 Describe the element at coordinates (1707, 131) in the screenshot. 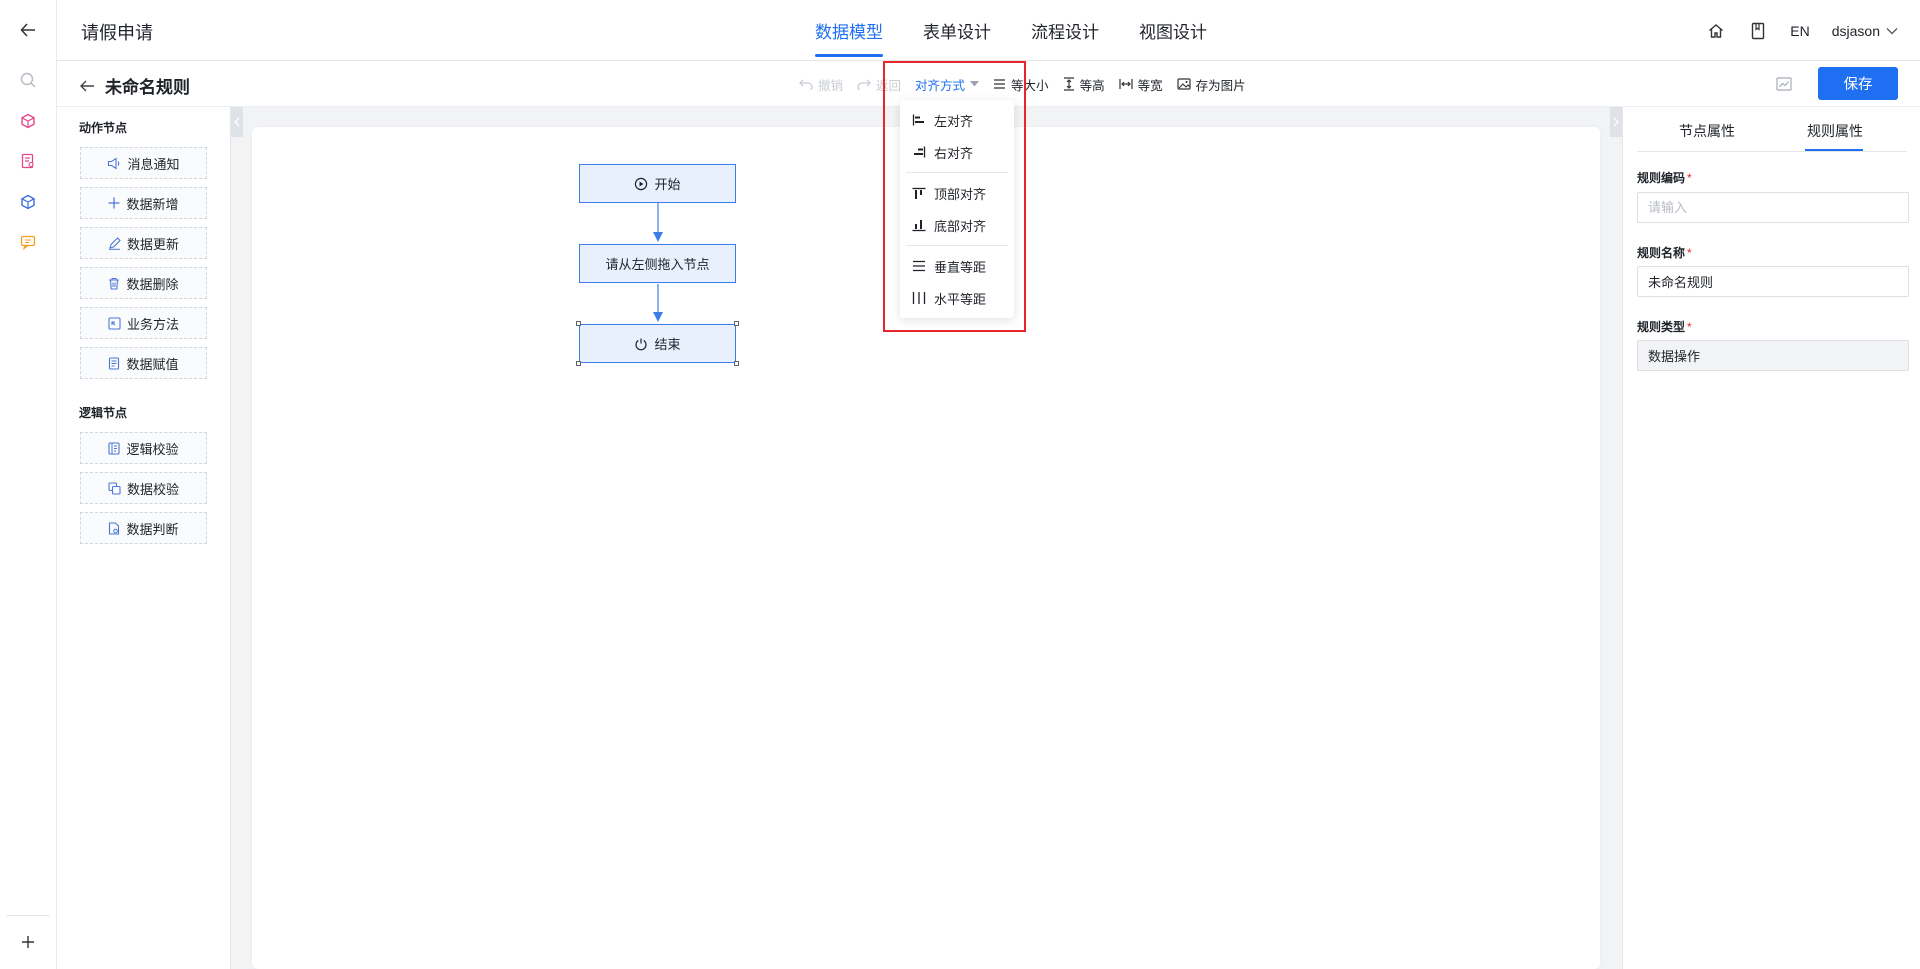

I see `tab-node-properties: 节点属性` at that location.